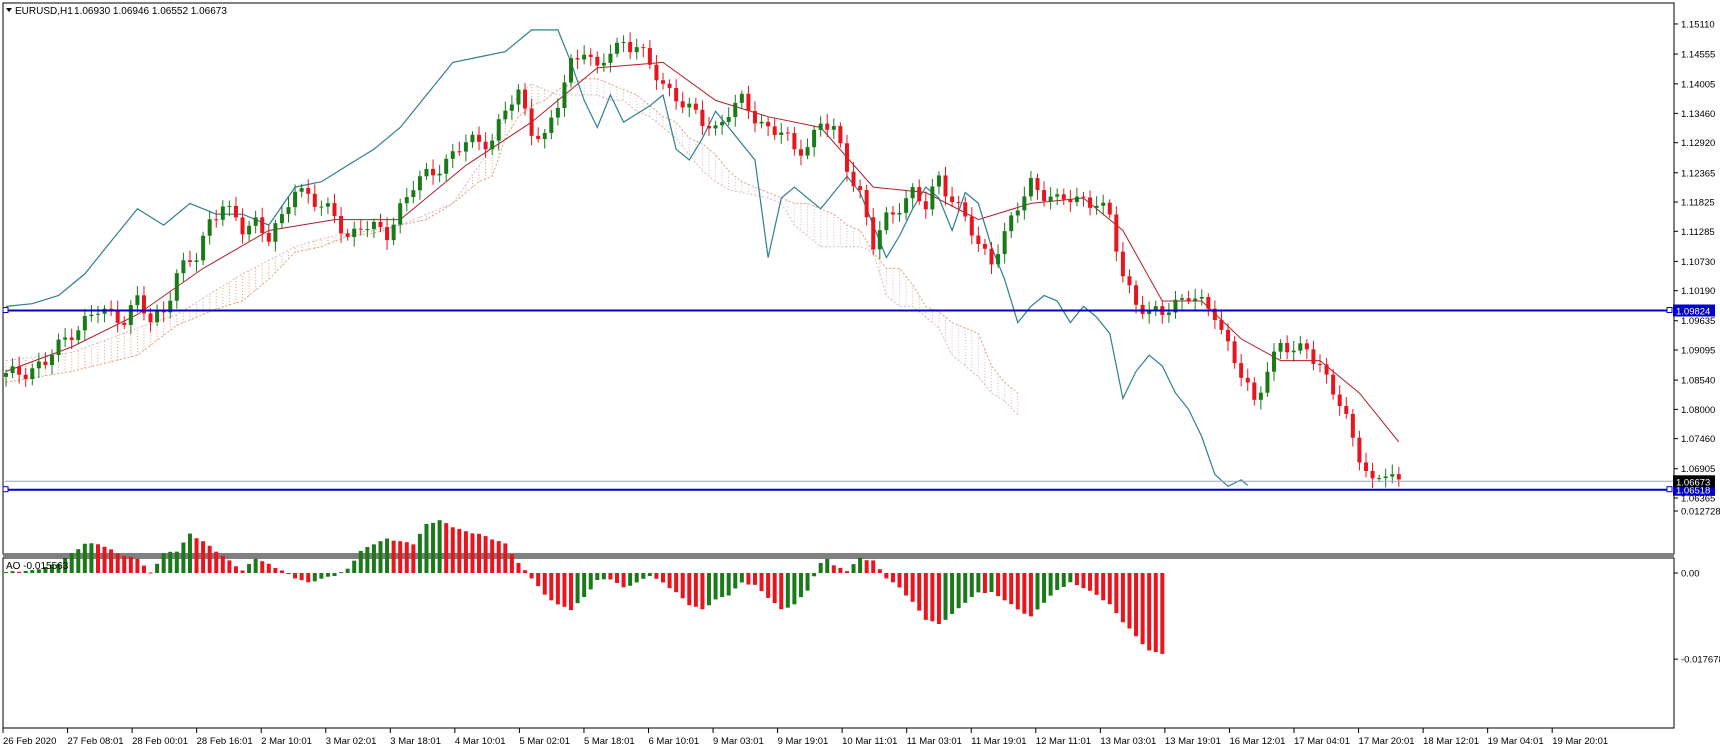 Image resolution: width=1720 pixels, height=756 pixels. I want to click on panel-separator, so click(838, 555).